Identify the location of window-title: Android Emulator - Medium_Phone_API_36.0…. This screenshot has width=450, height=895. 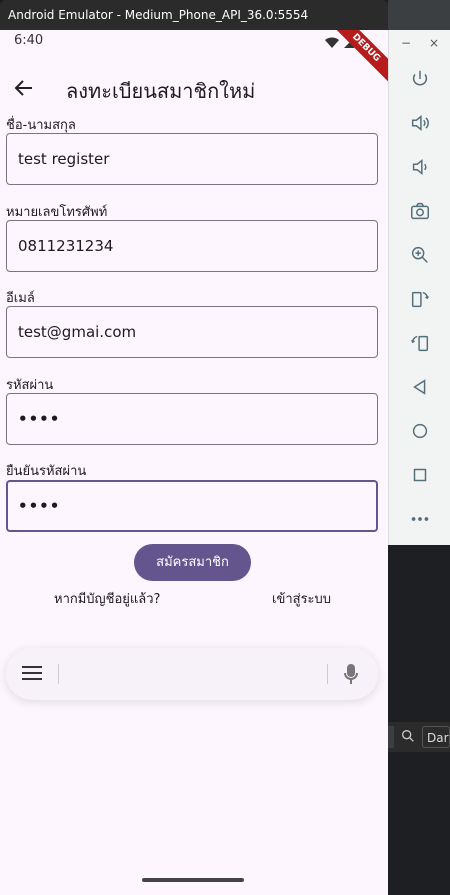
(194, 15).